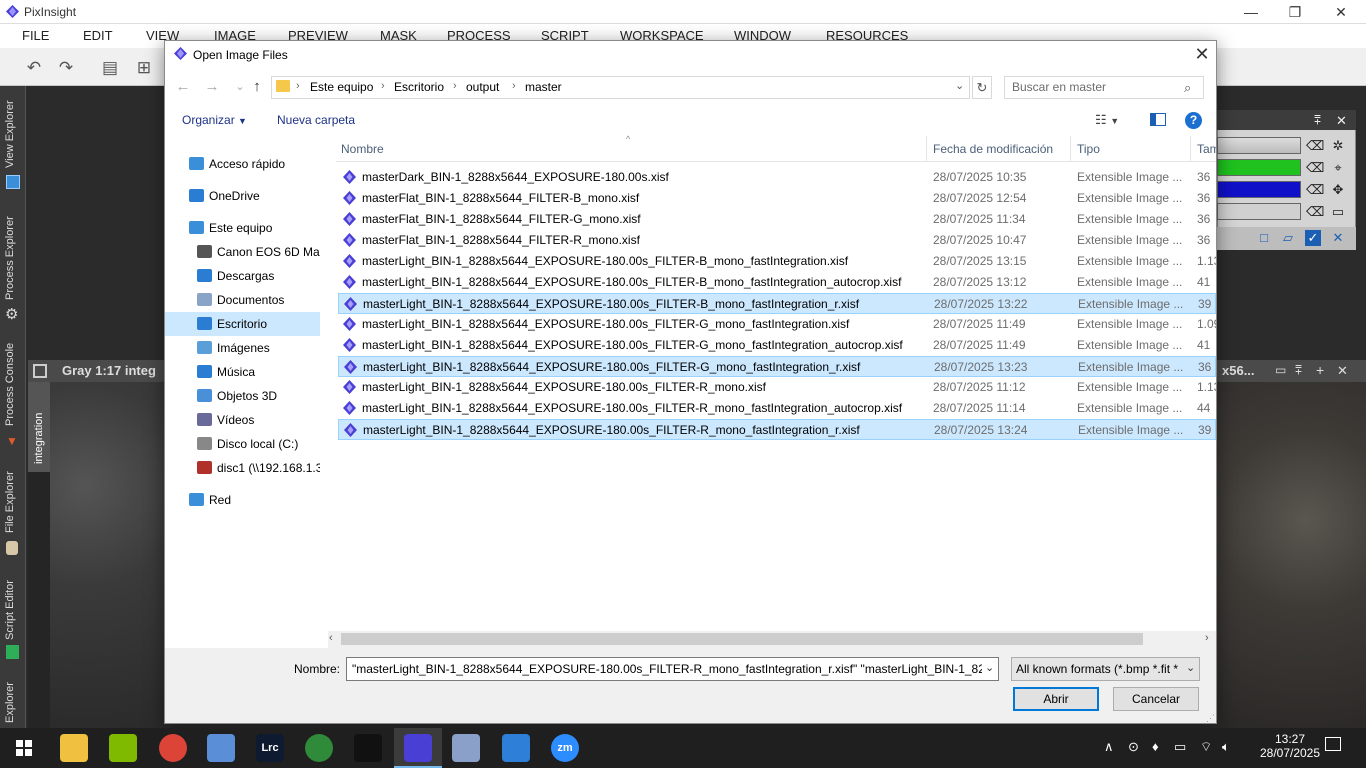 The height and width of the screenshot is (768, 1366). Describe the element at coordinates (1338, 168) in the screenshot. I see `crosshair-icon: ⌖` at that location.